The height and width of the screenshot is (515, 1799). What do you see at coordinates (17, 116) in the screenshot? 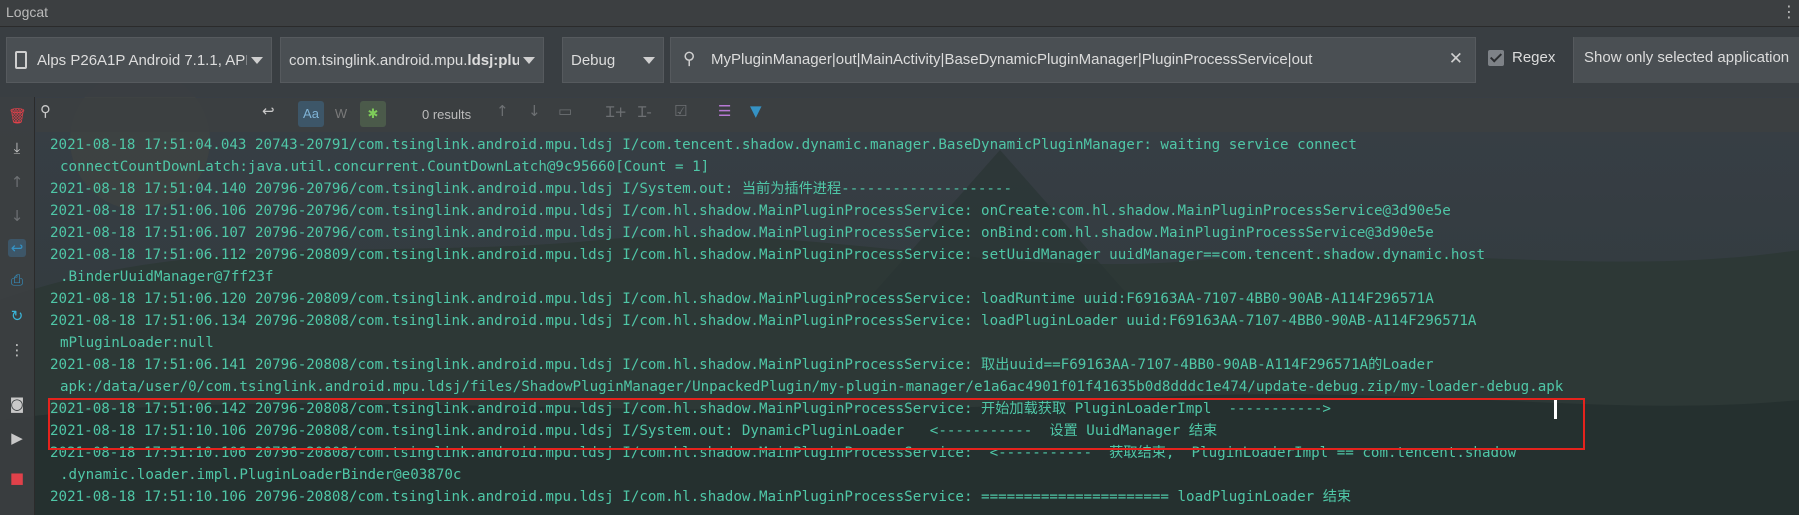
I see `delete-icon: 🗑` at bounding box center [17, 116].